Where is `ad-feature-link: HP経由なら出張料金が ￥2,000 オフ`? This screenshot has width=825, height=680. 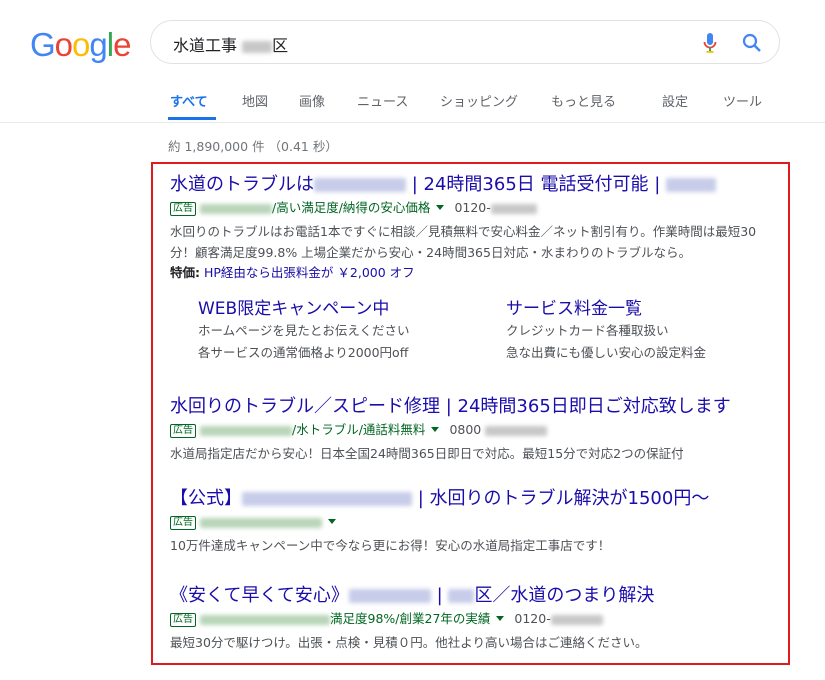
ad-feature-link: HP経由なら出張料金が ￥2,000 オフ is located at coordinates (309, 272).